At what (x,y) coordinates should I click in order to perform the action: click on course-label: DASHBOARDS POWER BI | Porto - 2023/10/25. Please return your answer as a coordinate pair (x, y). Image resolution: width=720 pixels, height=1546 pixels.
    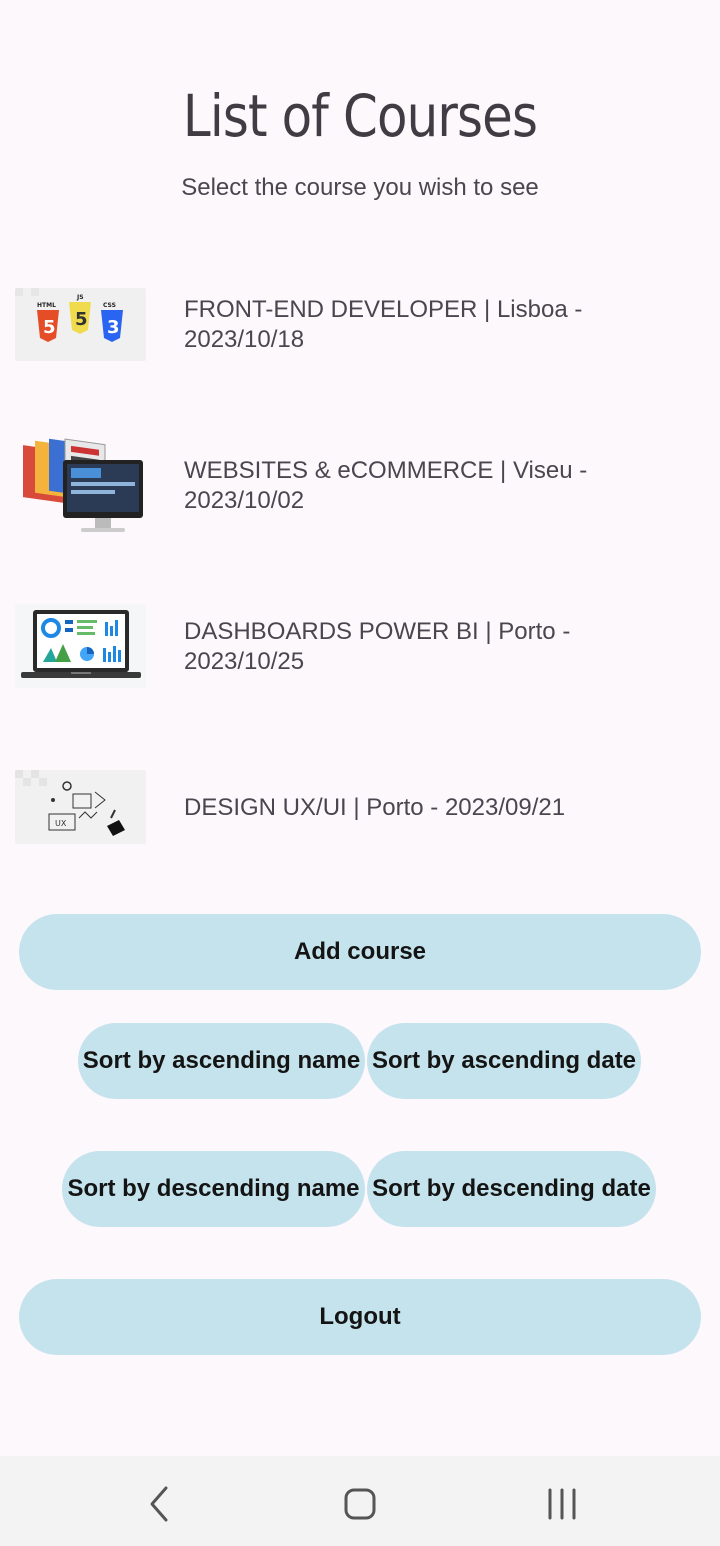
    Looking at the image, I should click on (377, 646).